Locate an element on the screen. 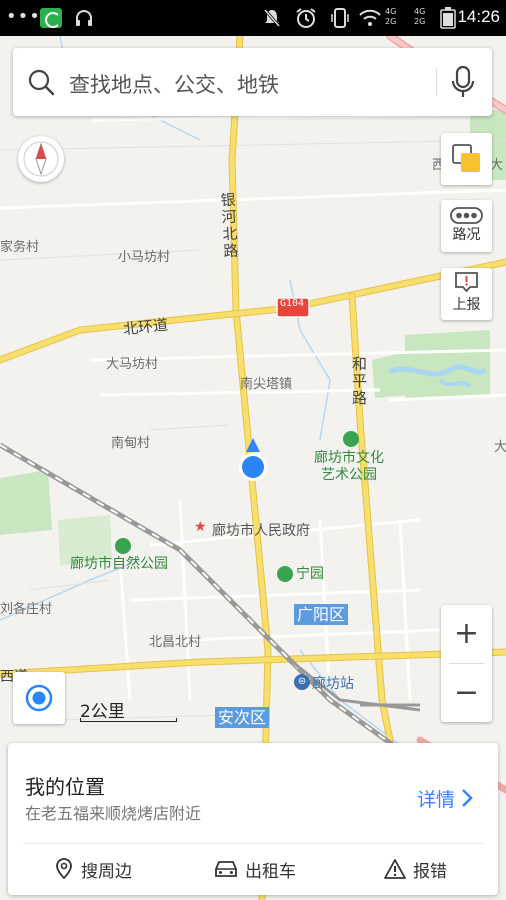 This screenshot has height=900, width=506. report-error-label: 报错 is located at coordinates (430, 871).